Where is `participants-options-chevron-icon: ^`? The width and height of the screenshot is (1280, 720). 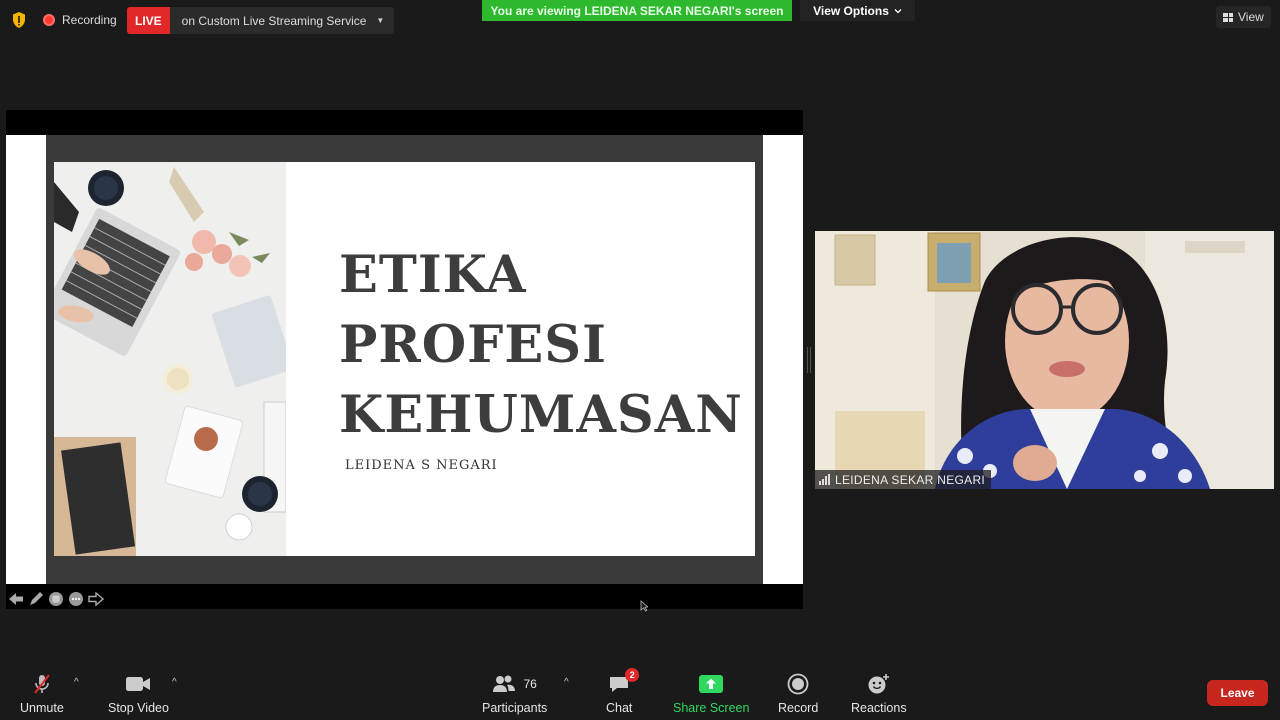
participants-options-chevron-icon: ^ is located at coordinates (566, 682).